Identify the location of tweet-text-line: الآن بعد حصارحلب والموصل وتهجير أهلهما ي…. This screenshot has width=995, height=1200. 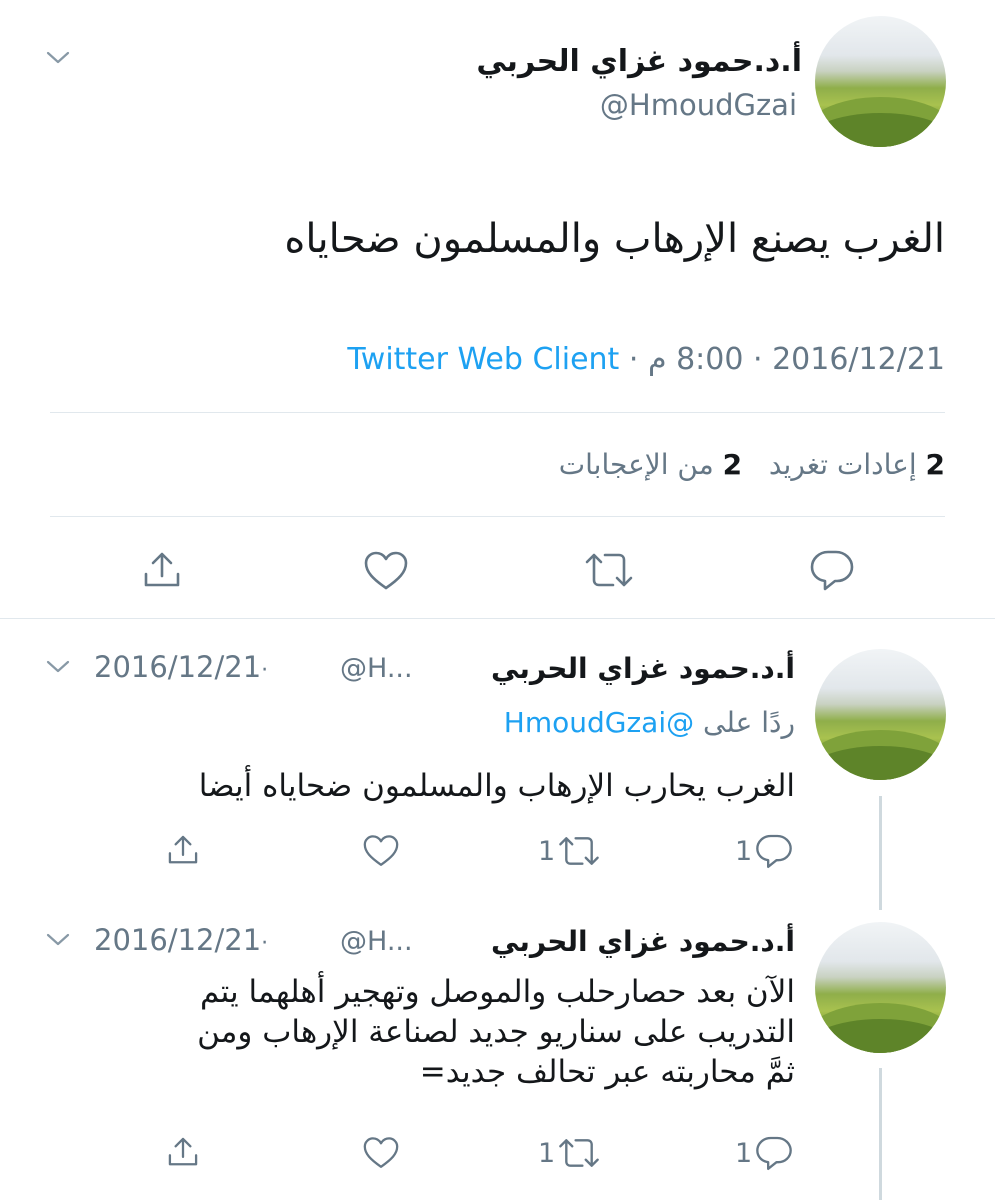
(497, 992).